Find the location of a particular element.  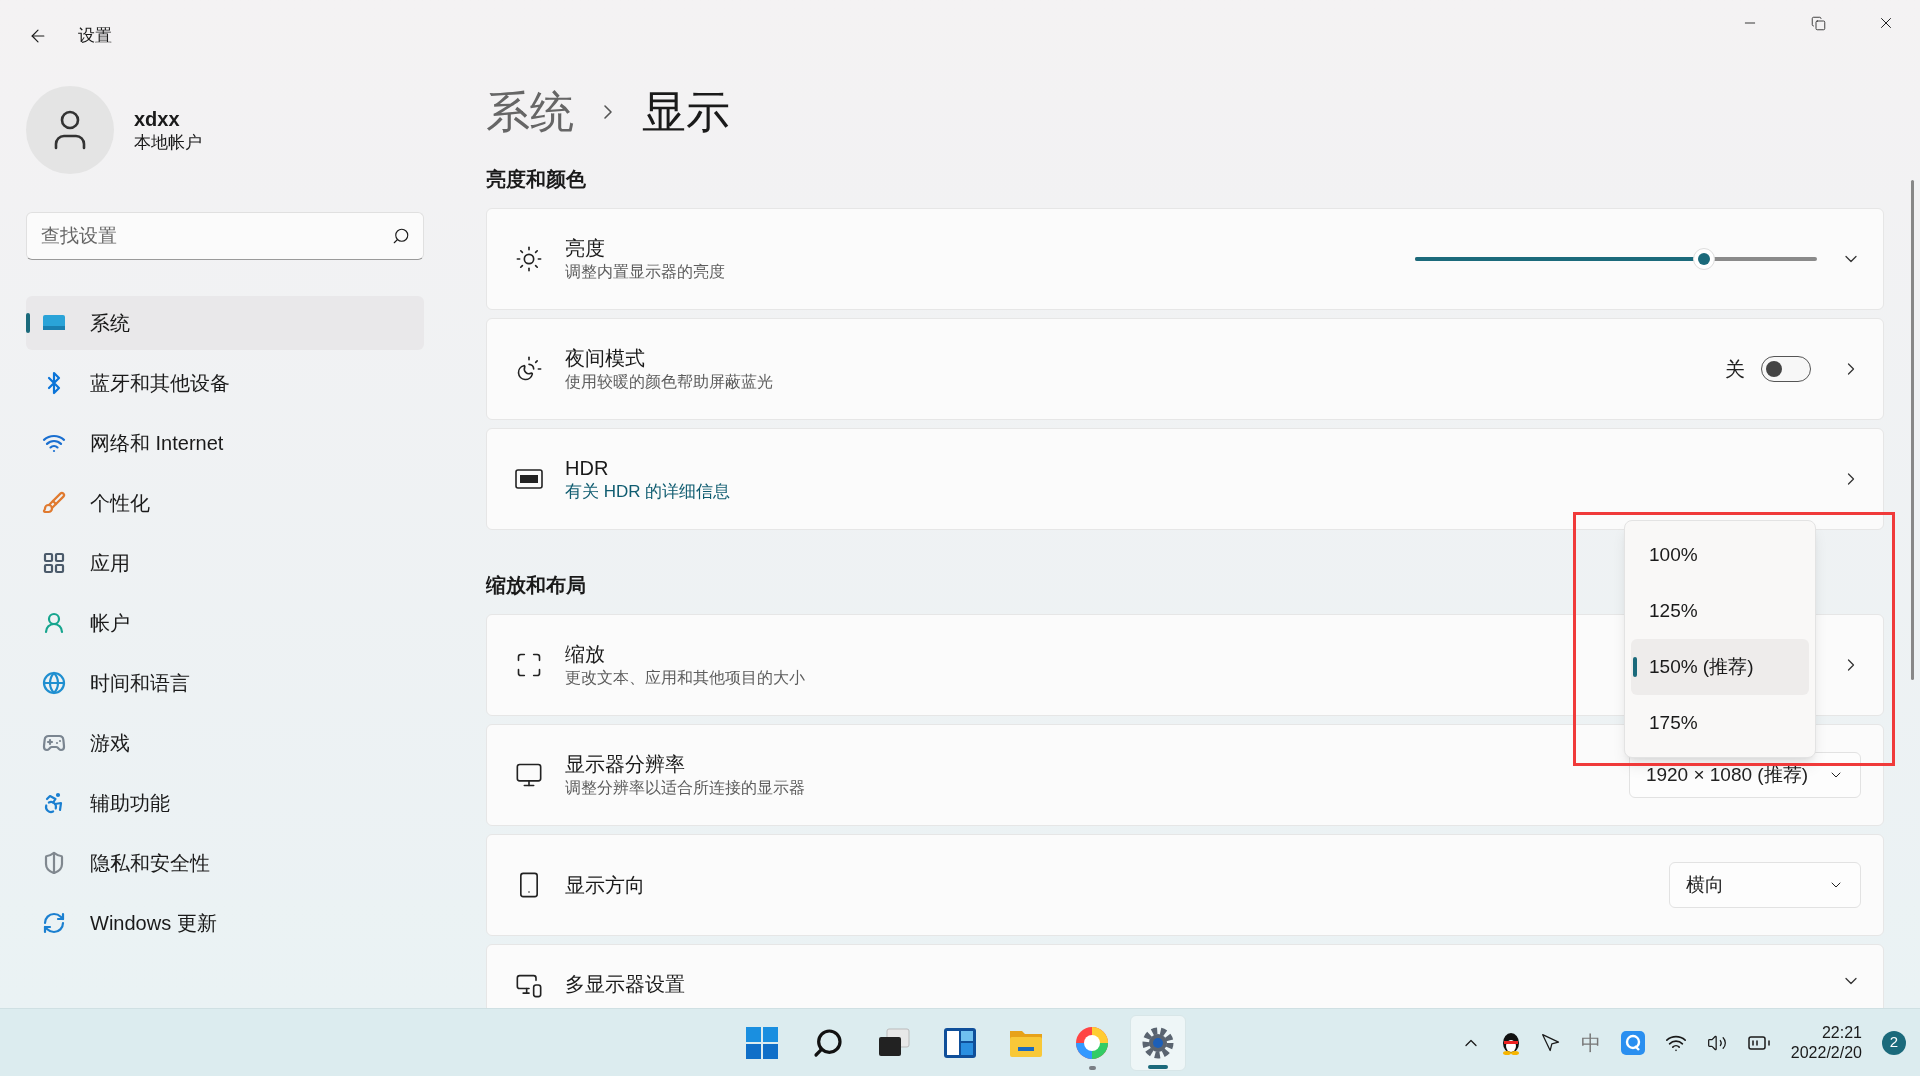

account-type: 本地帐户 is located at coordinates (168, 143).